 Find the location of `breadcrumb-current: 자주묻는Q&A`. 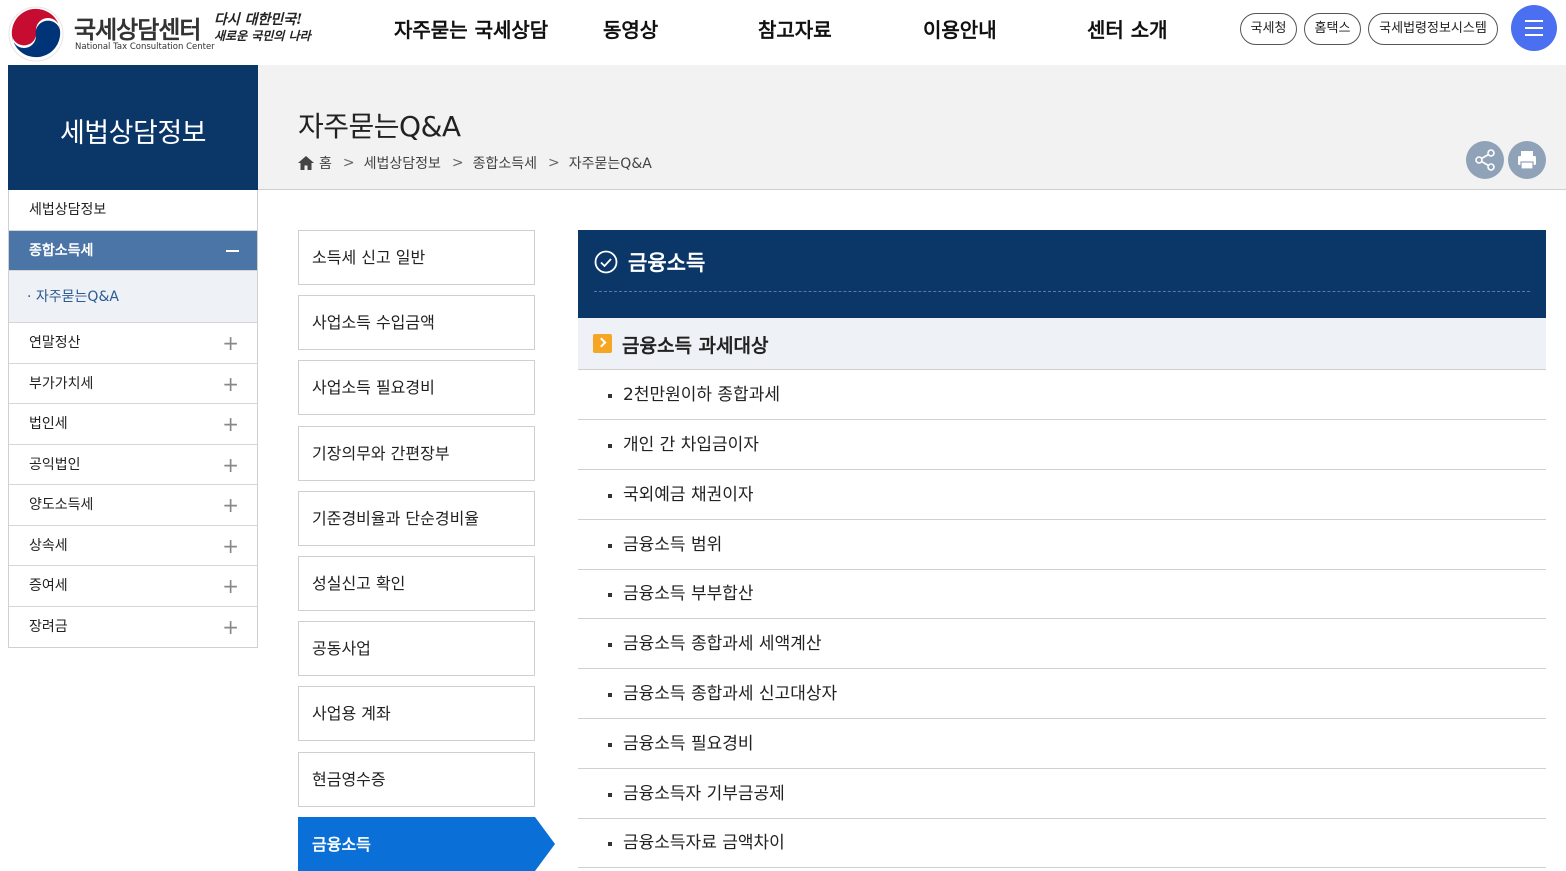

breadcrumb-current: 자주묻는Q&A is located at coordinates (610, 164).